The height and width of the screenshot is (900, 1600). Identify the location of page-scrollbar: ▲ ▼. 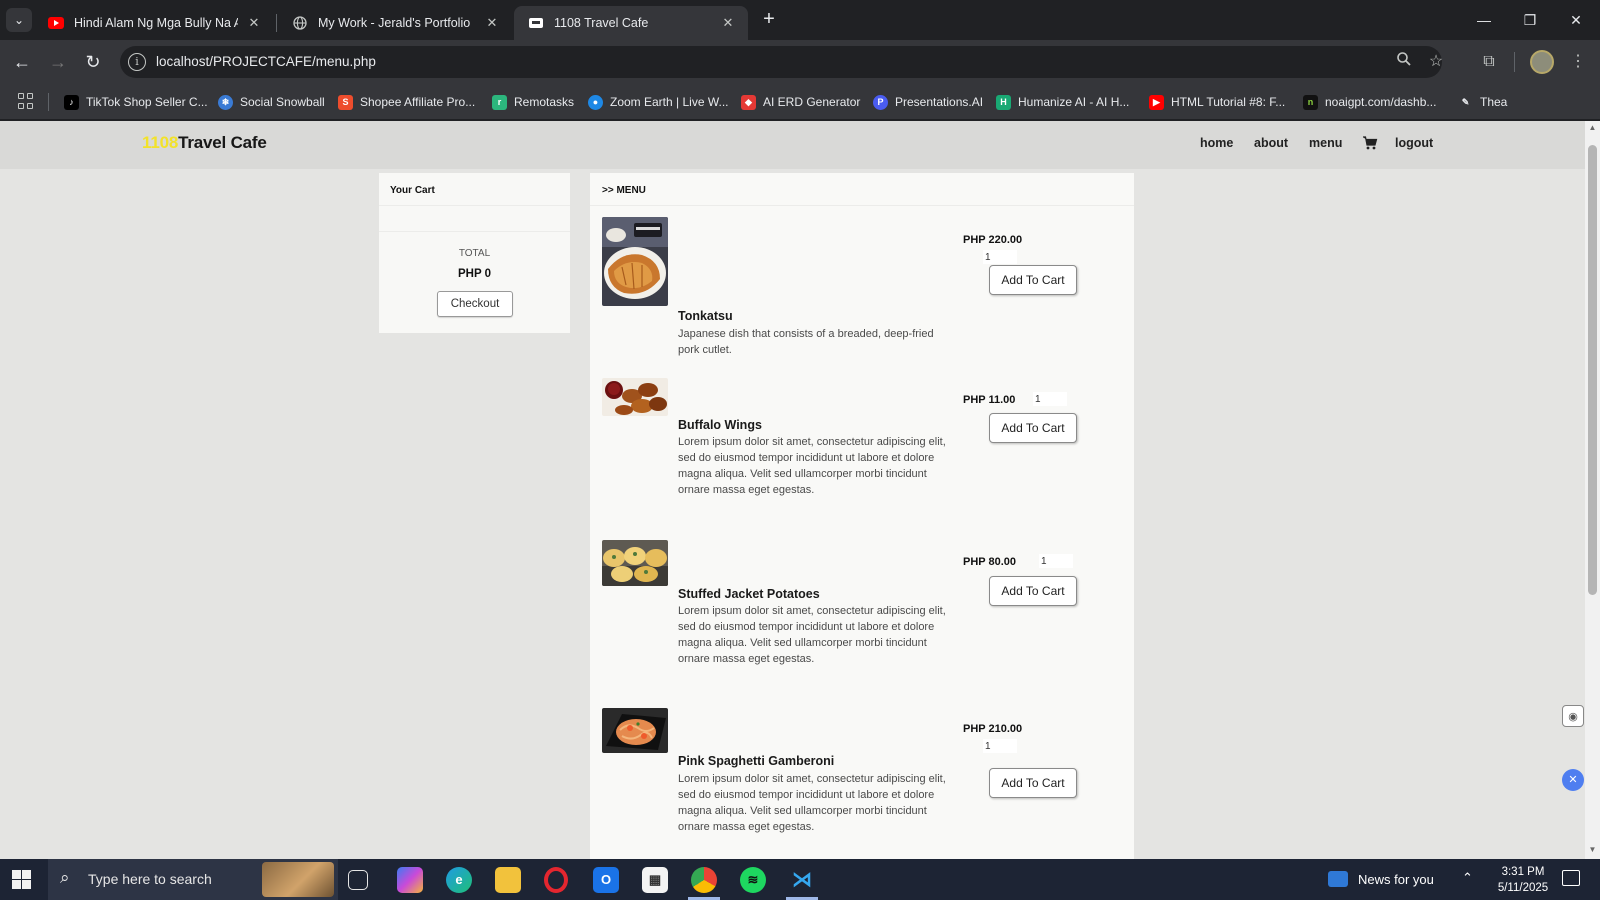
(1592, 490).